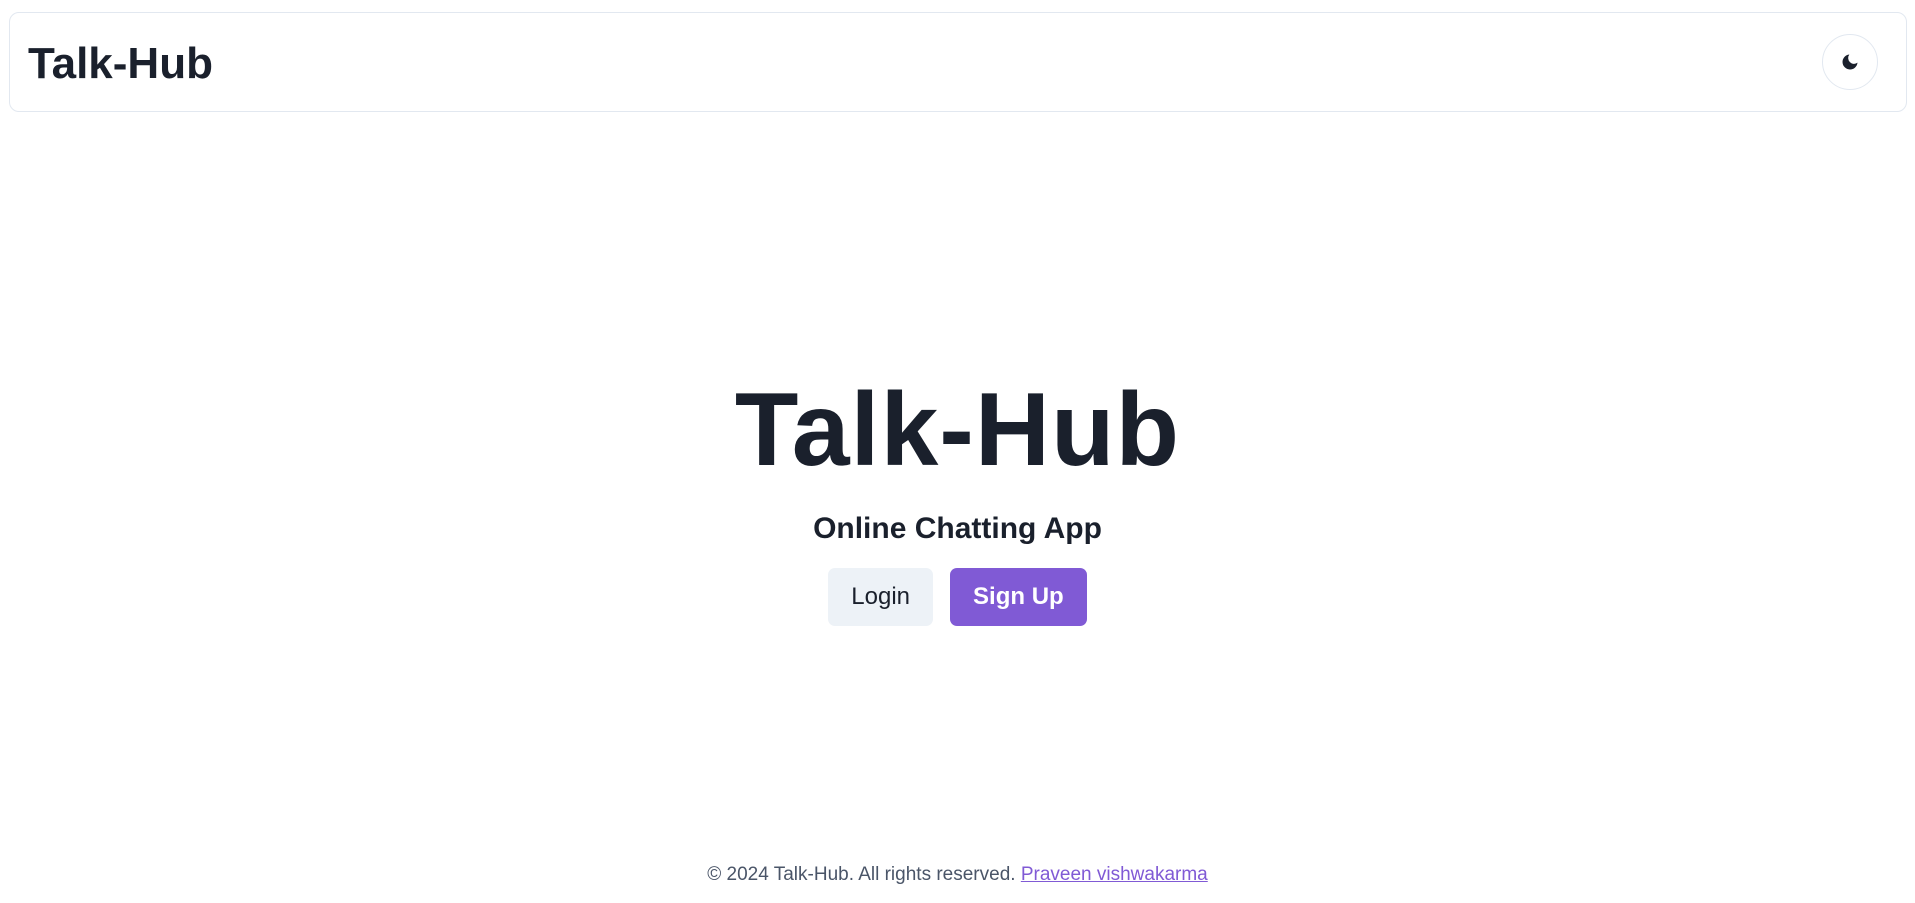 The width and height of the screenshot is (1915, 903). What do you see at coordinates (120, 63) in the screenshot?
I see `nav-title: Talk-Hub` at bounding box center [120, 63].